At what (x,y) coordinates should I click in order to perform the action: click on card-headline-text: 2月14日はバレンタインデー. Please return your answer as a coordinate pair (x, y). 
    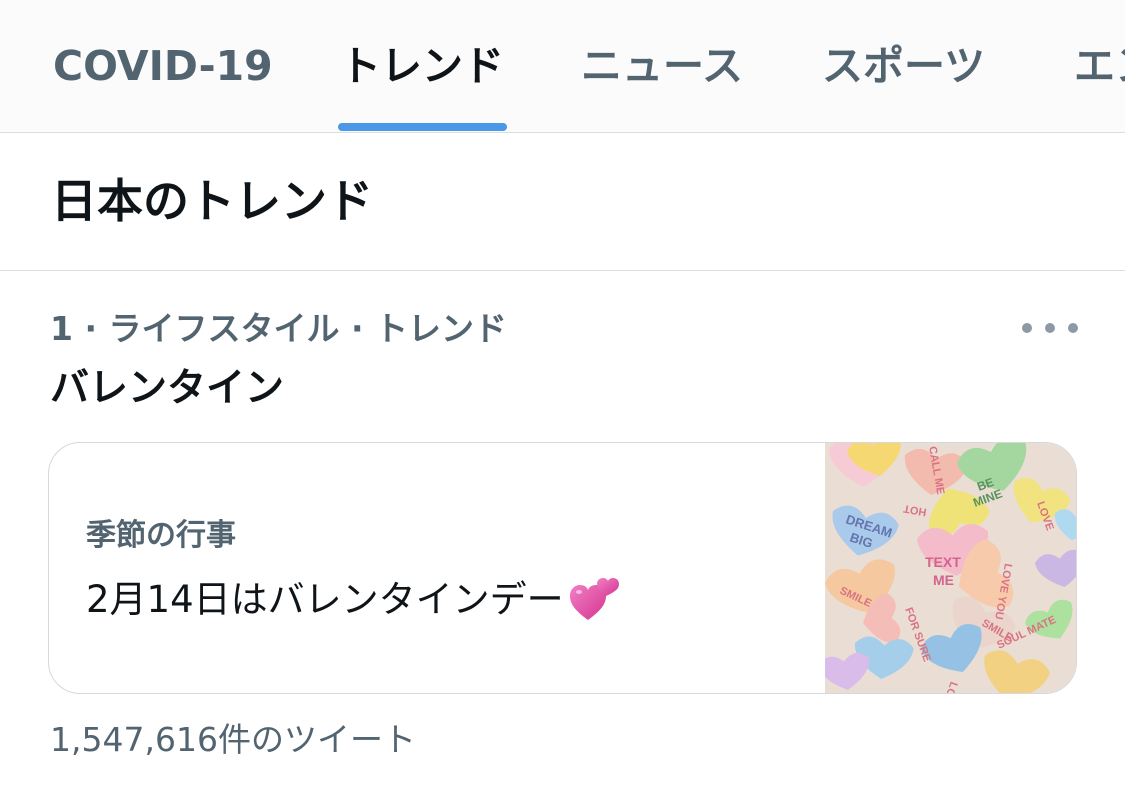
    Looking at the image, I should click on (325, 599).